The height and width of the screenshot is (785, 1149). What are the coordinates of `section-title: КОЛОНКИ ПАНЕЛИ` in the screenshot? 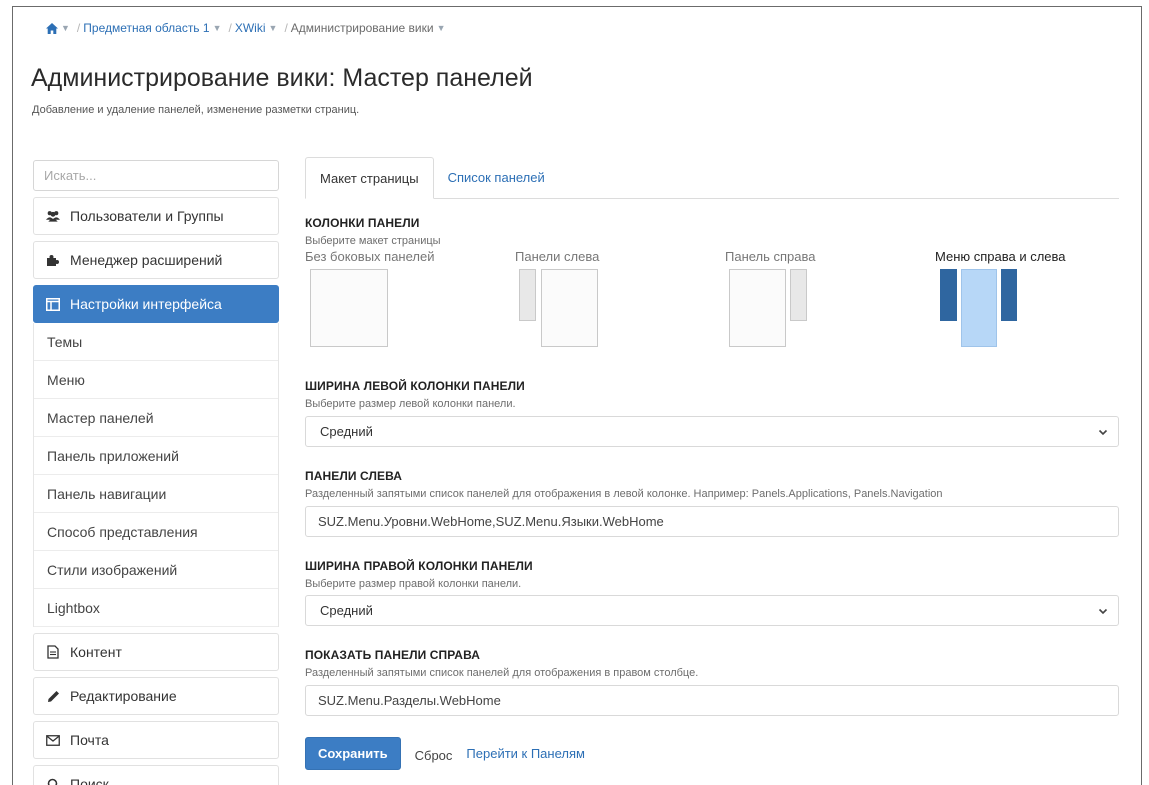 It's located at (362, 223).